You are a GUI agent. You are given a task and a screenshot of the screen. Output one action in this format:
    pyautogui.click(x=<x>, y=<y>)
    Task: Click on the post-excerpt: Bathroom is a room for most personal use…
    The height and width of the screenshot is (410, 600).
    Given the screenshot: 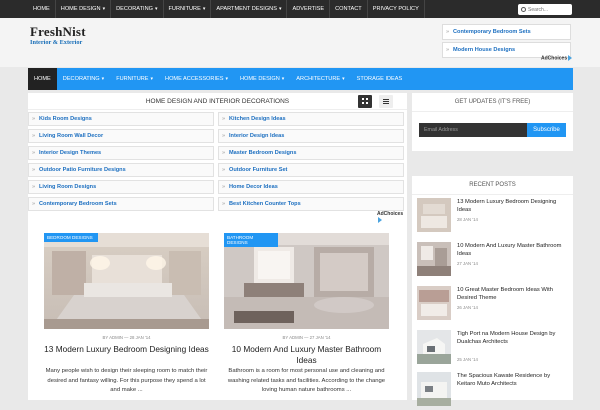 What is the action you would take?
    pyautogui.click(x=306, y=381)
    